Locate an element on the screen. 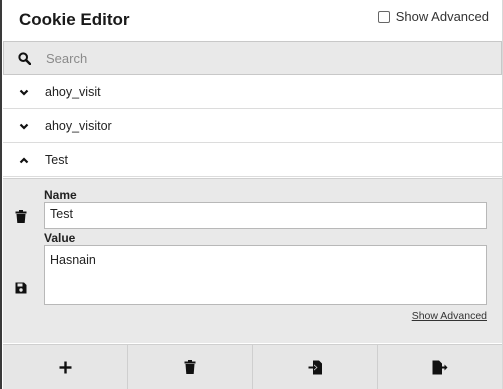  cookie-row: ahoy_visit is located at coordinates (252, 92).